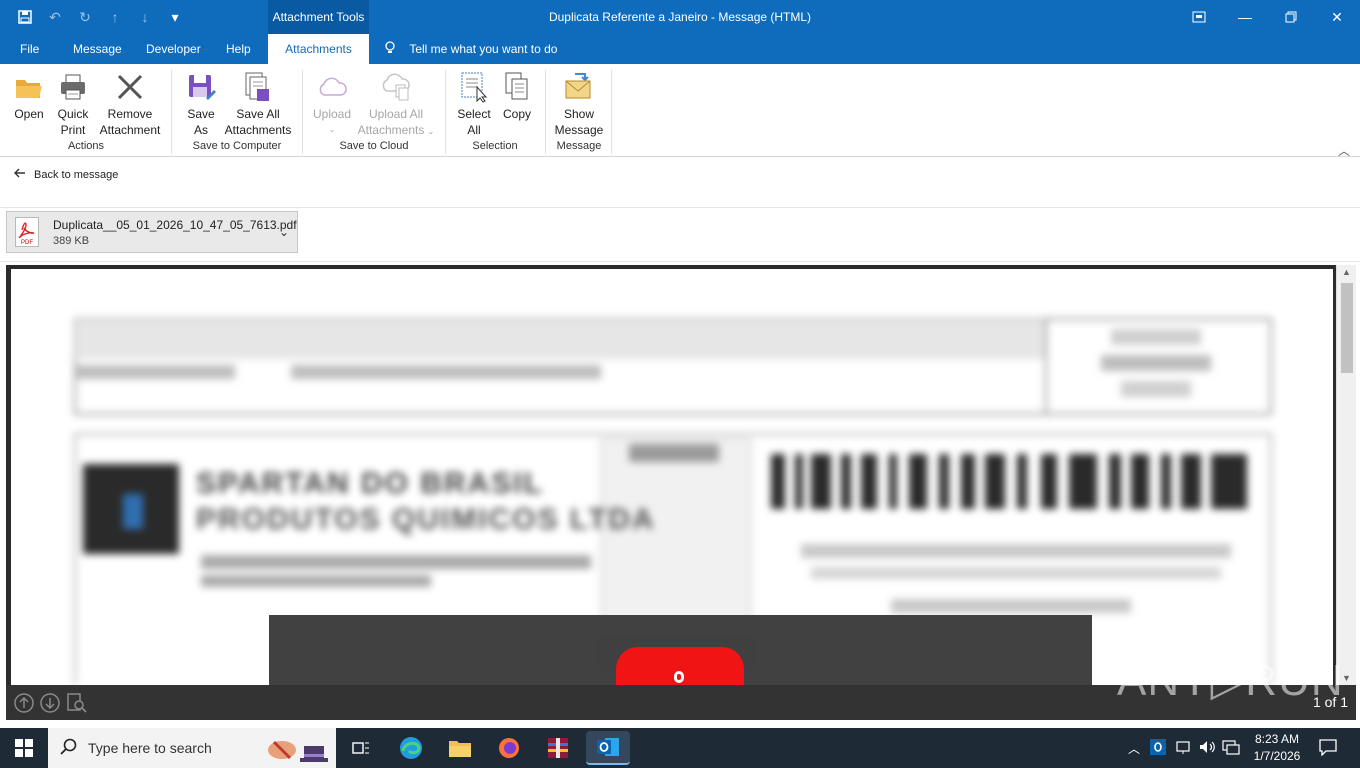 Image resolution: width=1360 pixels, height=768 pixels. What do you see at coordinates (396, 105) in the screenshot?
I see `upload-all-attachments-button: Upload All Attachments ⌄` at bounding box center [396, 105].